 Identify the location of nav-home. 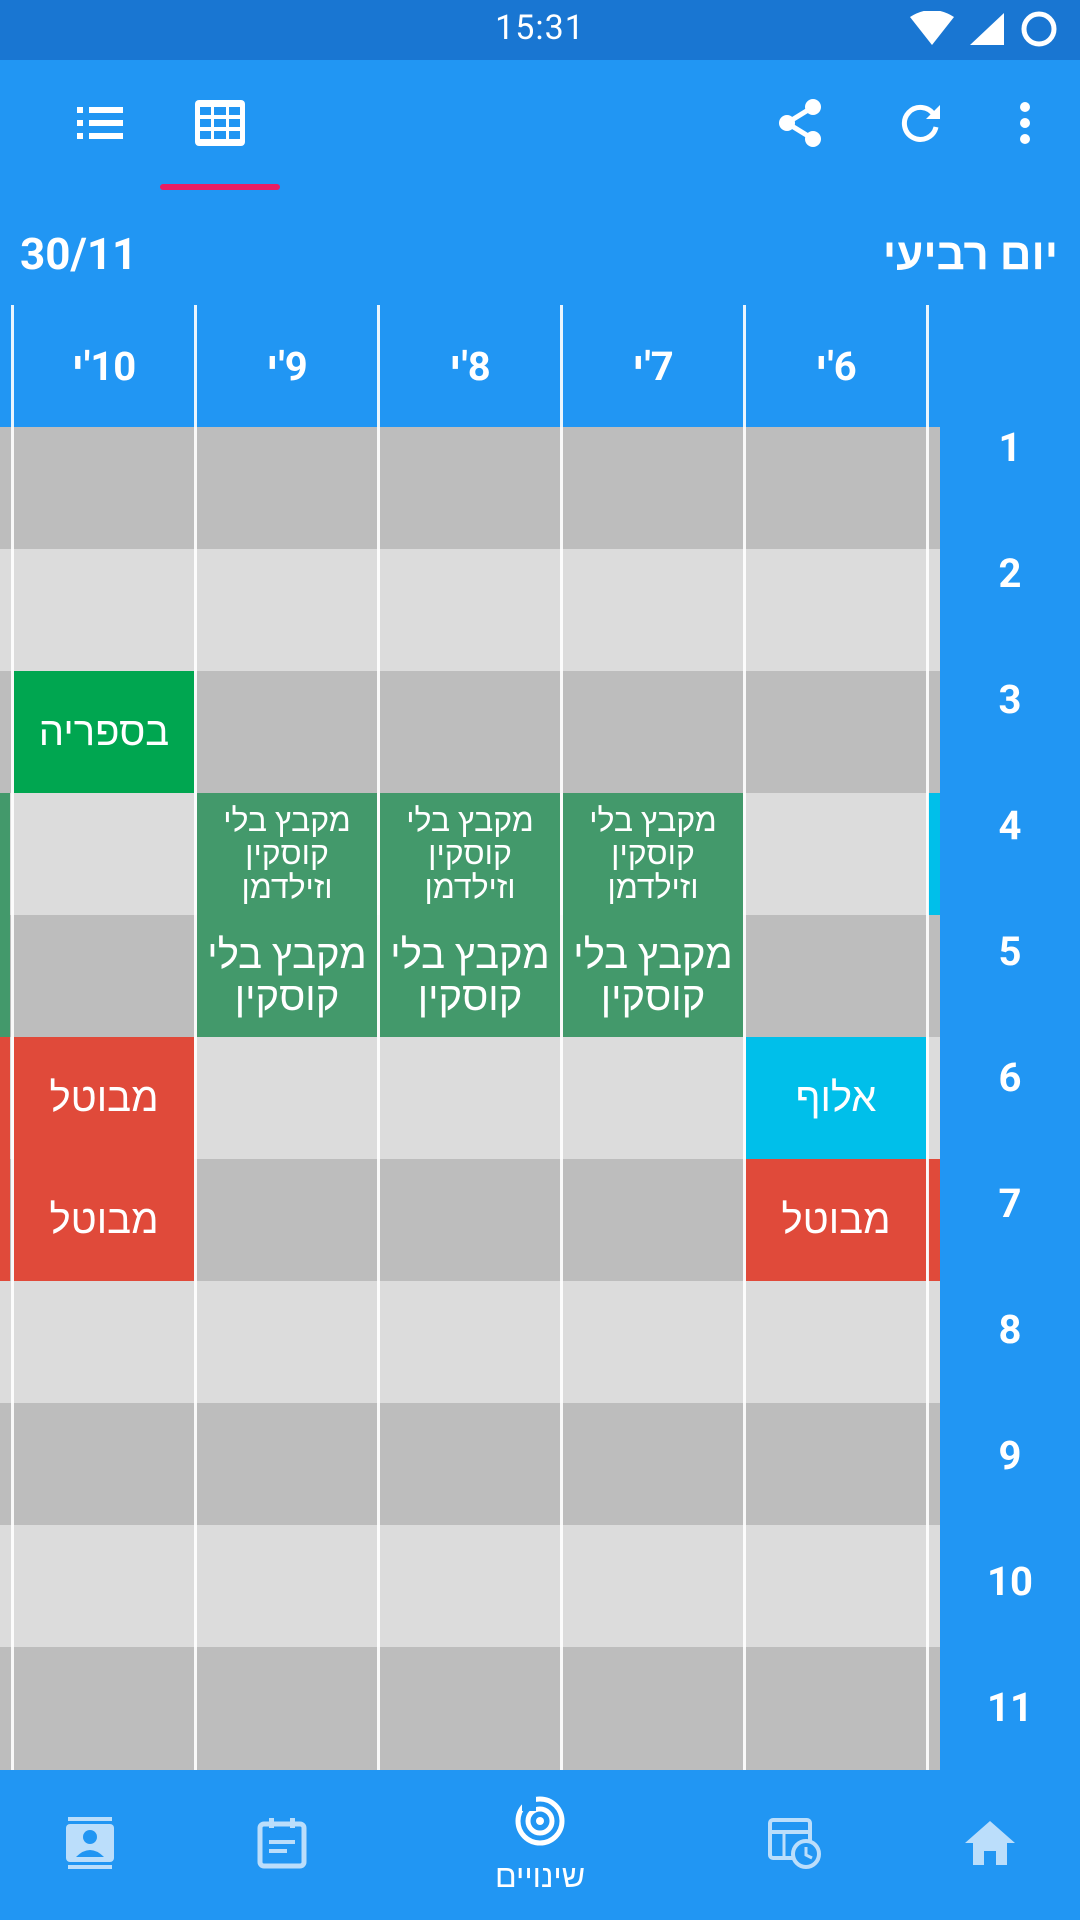
(990, 1845).